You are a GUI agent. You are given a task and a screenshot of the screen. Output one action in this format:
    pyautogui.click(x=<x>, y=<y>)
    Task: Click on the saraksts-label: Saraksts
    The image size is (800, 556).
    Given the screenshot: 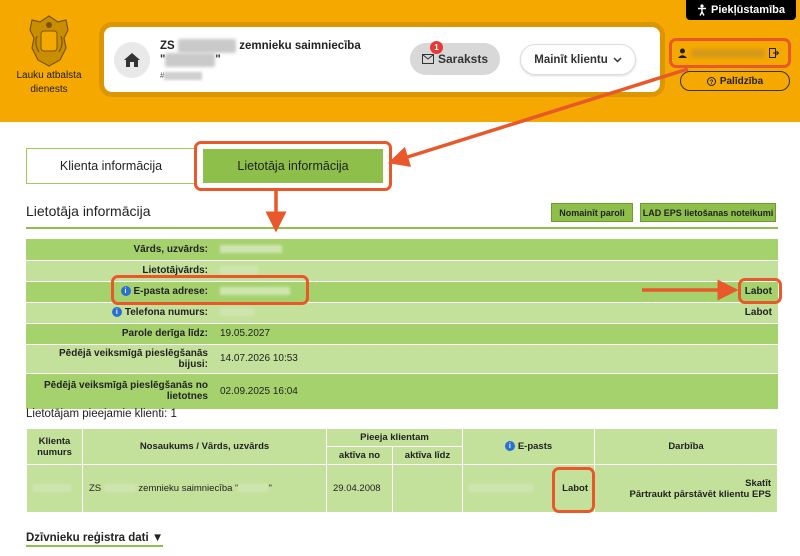 What is the action you would take?
    pyautogui.click(x=463, y=59)
    